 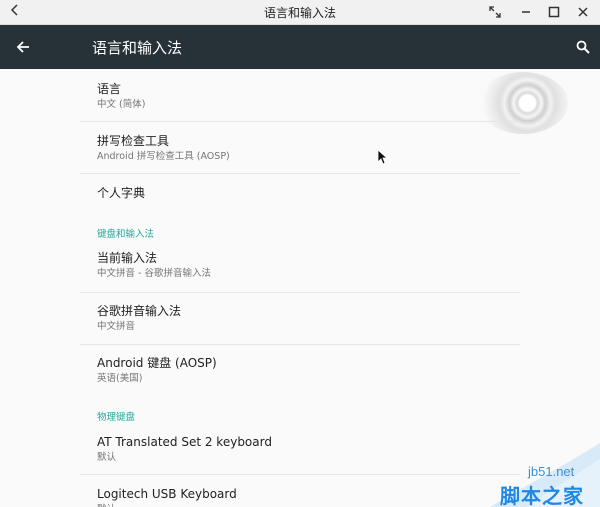 I want to click on mouse-cursor-icon, so click(x=383, y=159).